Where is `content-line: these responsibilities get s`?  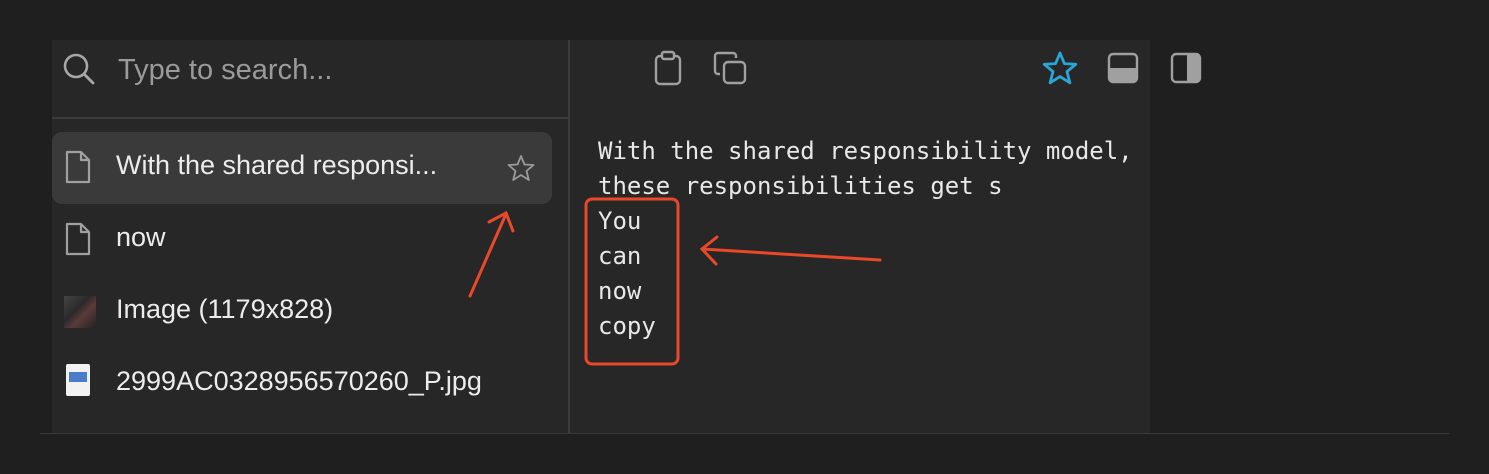 content-line: these responsibilities get s is located at coordinates (800, 186).